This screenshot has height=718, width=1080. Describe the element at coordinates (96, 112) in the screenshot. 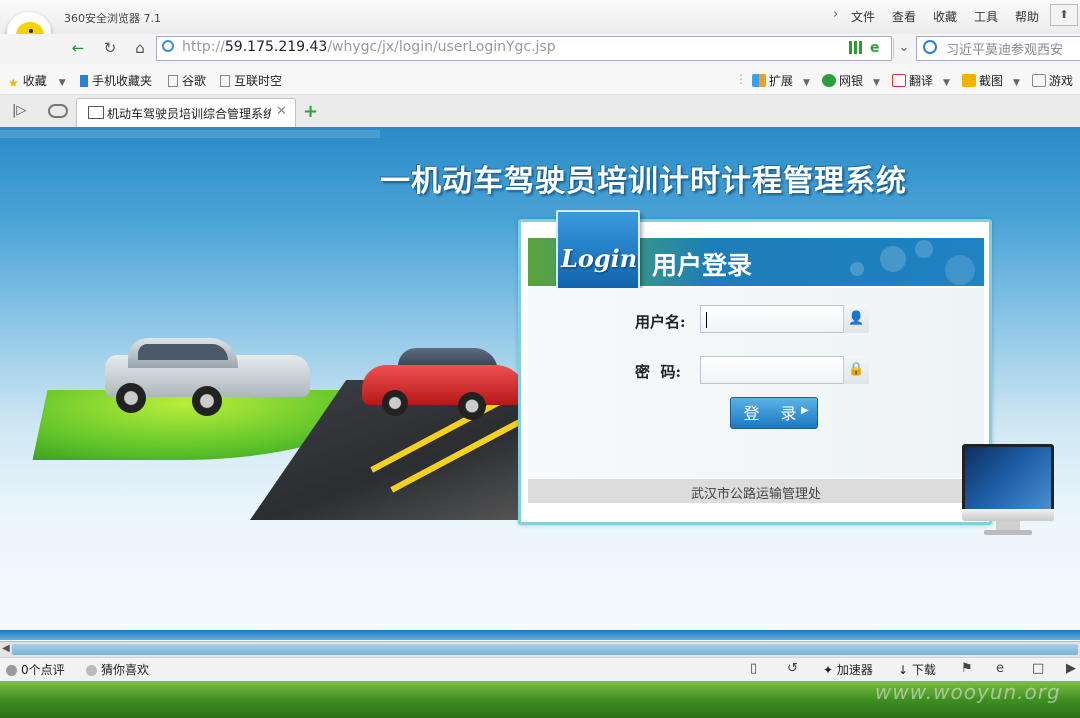

I see `tab-favicon-icon` at that location.